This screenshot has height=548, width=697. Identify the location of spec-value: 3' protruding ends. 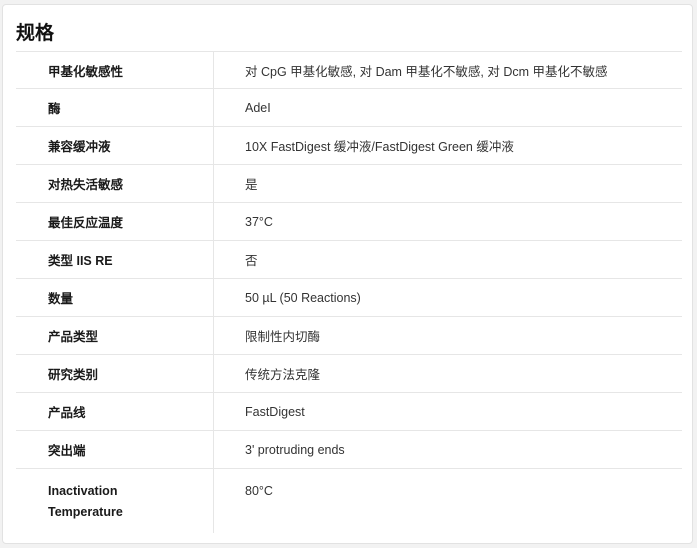
(295, 449).